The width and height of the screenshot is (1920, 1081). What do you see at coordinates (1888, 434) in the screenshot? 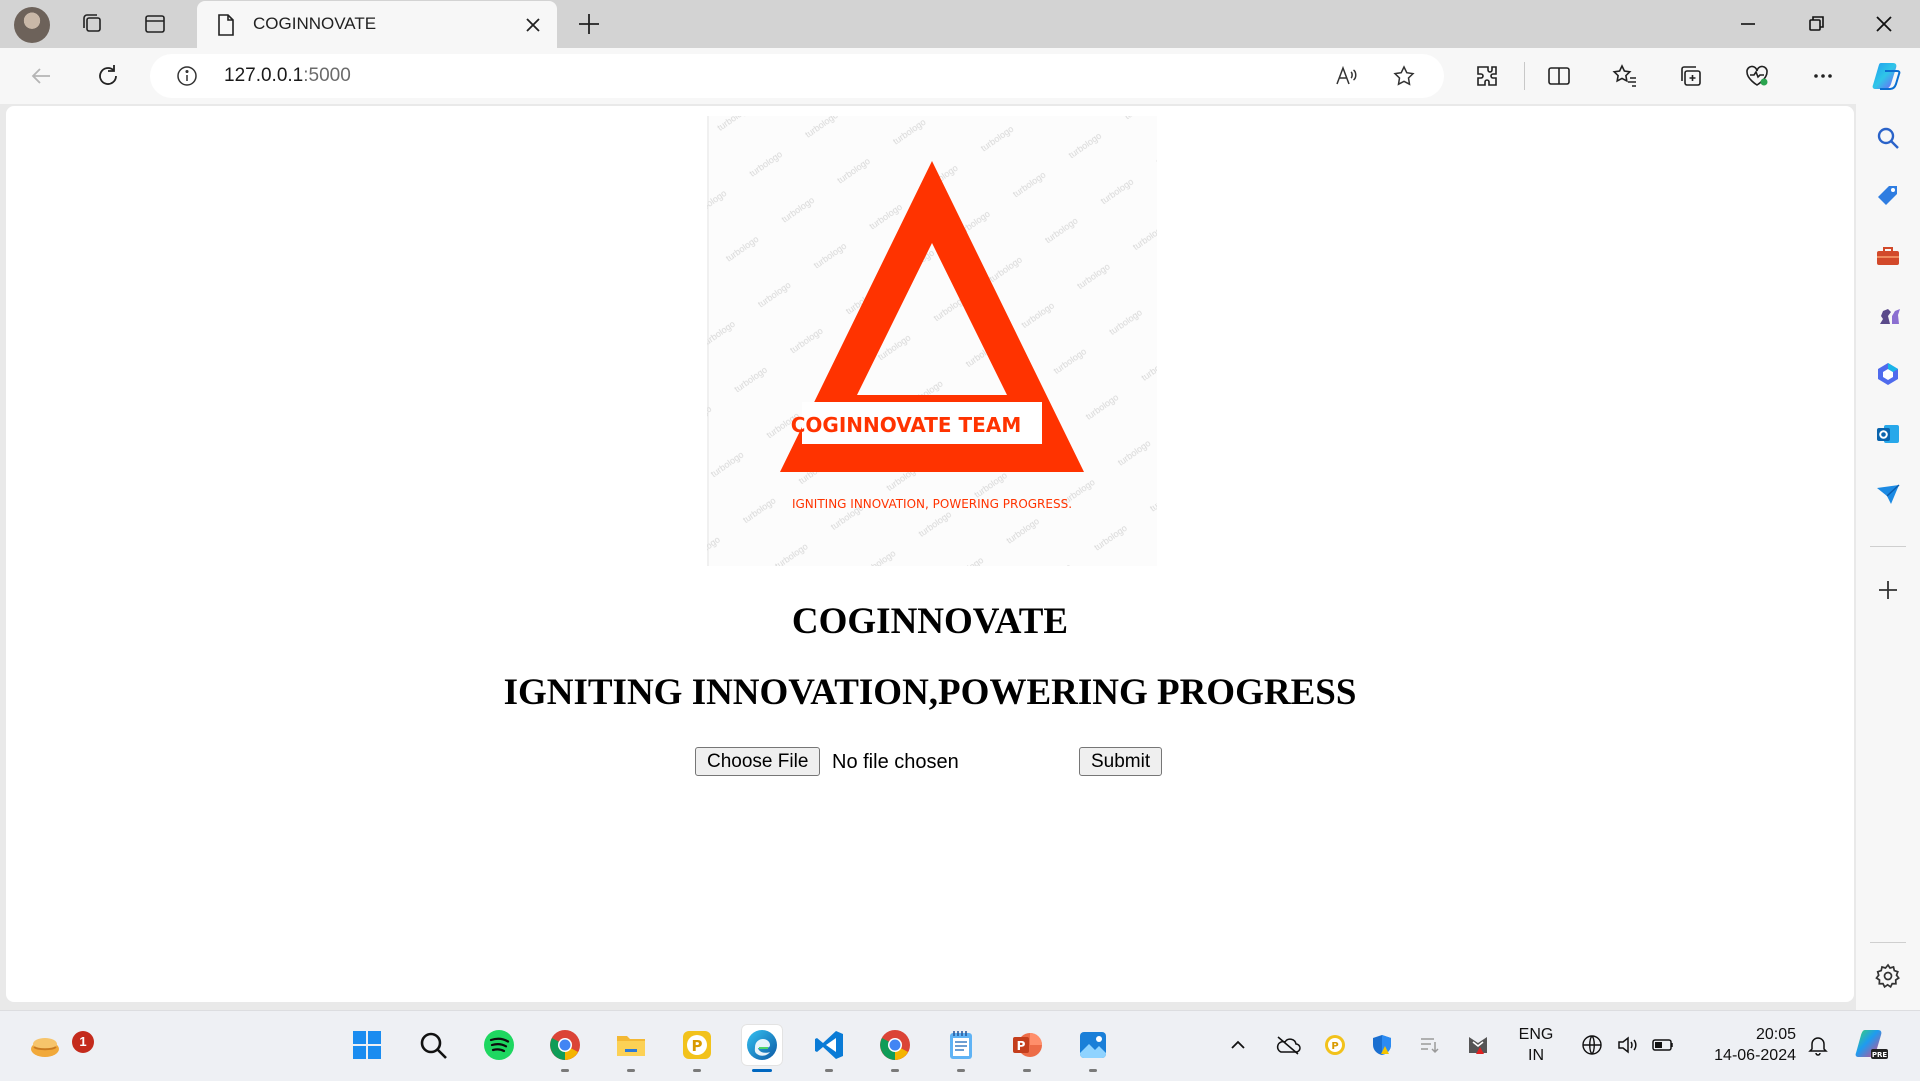
I see `outlook-icon` at bounding box center [1888, 434].